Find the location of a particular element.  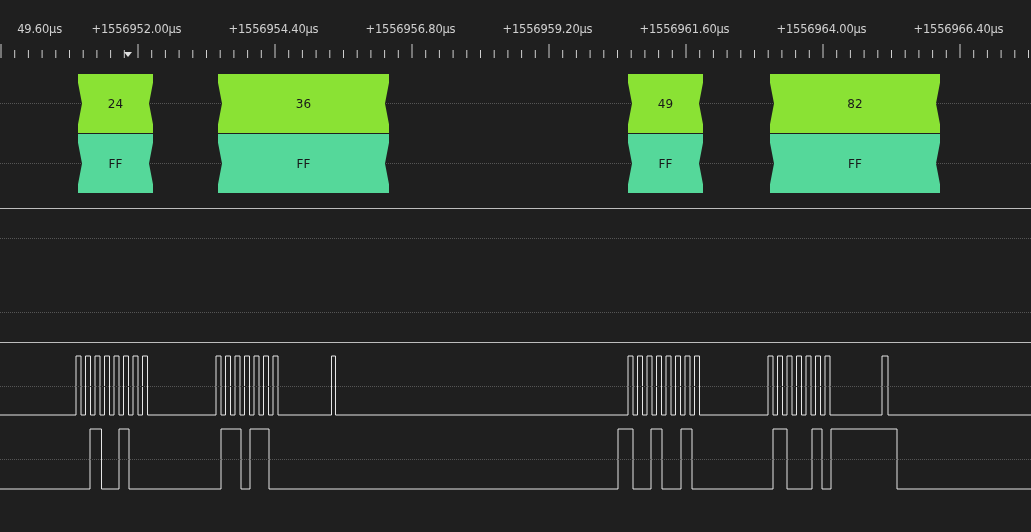

time-label: +1556956.80µs is located at coordinates (410, 29).